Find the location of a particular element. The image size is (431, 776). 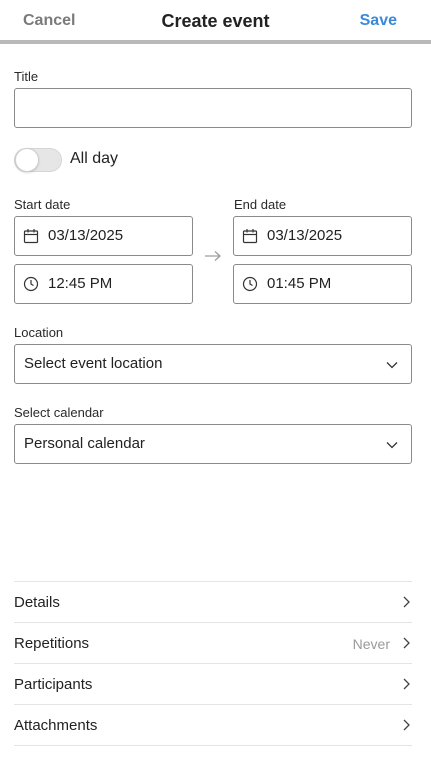

location-select: Select event location is located at coordinates (213, 364).